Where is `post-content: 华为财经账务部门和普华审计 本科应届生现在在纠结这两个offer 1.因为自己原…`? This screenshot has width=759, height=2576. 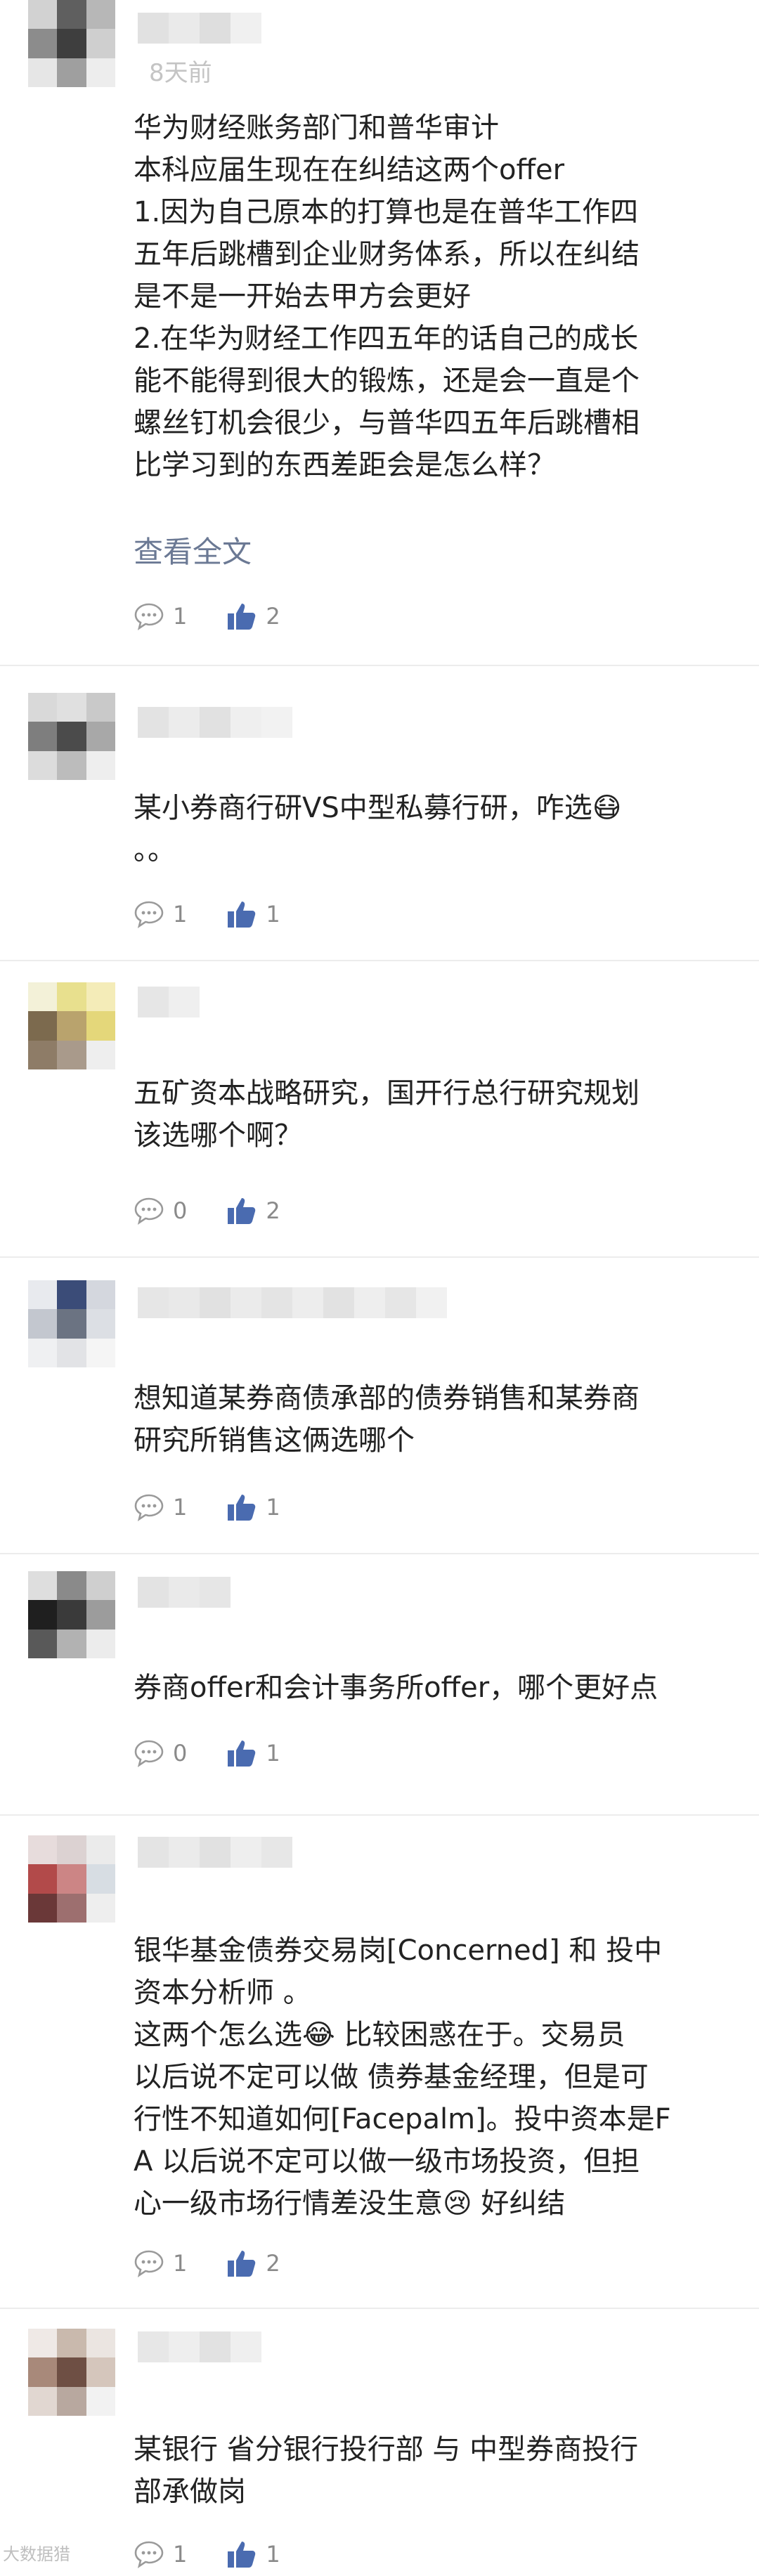
post-content: 华为财经账务部门和普华审计 本科应届生现在在纠结这两个offer 1.因为自己原… is located at coordinates (429, 296).